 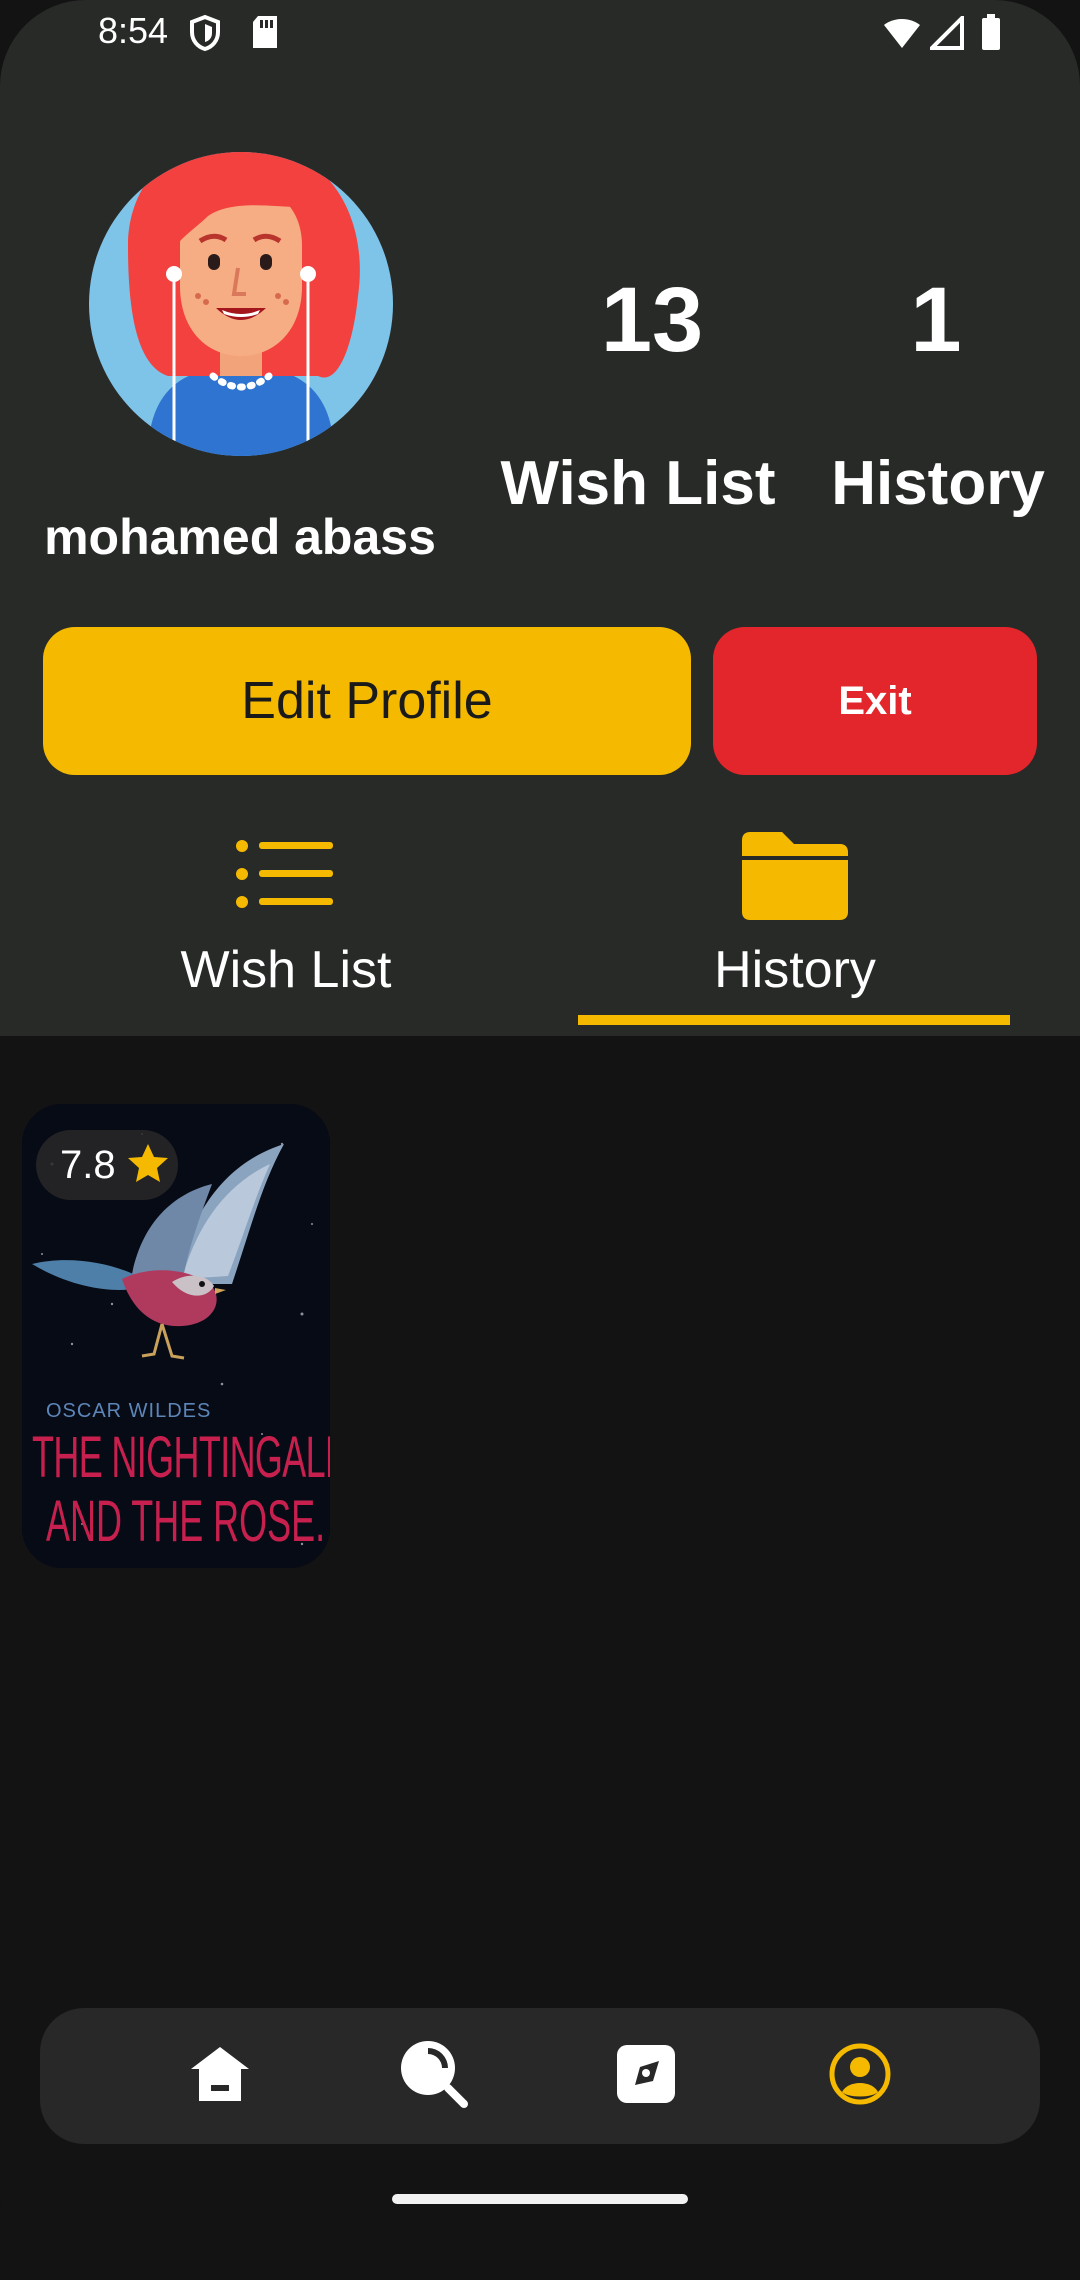 I want to click on battery-icon, so click(x=991, y=35).